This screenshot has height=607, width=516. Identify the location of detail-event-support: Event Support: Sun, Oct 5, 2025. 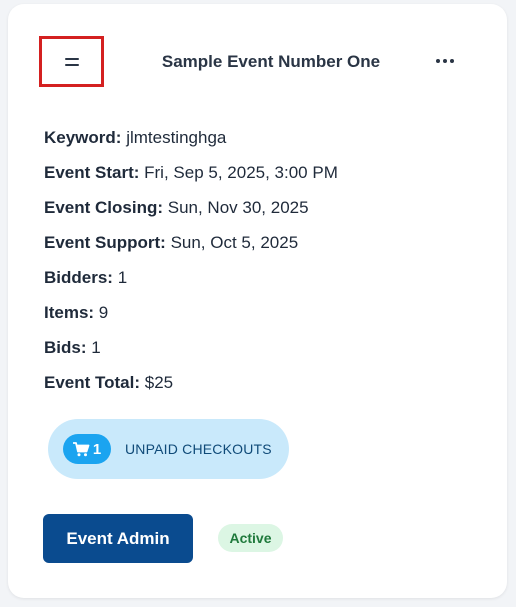
(264, 248).